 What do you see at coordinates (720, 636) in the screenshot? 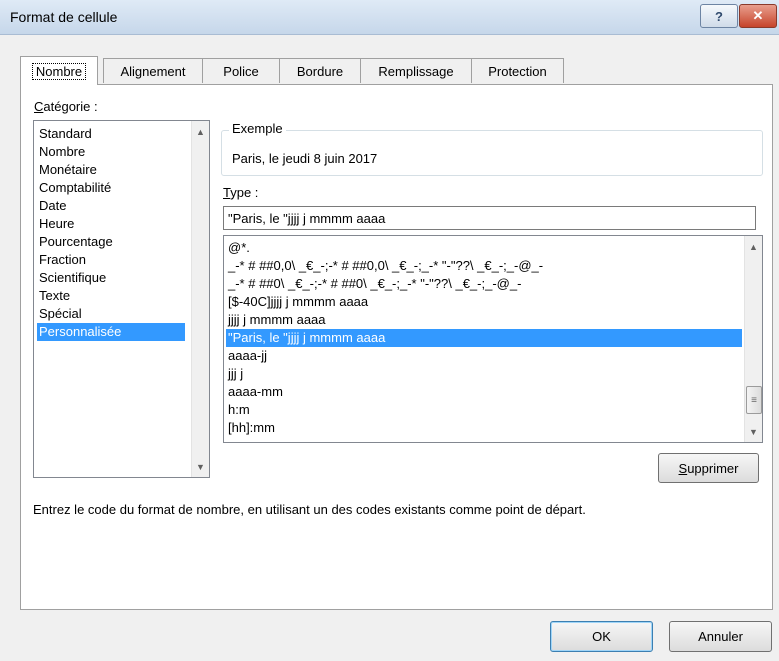
I see `cancel-button: Annuler` at bounding box center [720, 636].